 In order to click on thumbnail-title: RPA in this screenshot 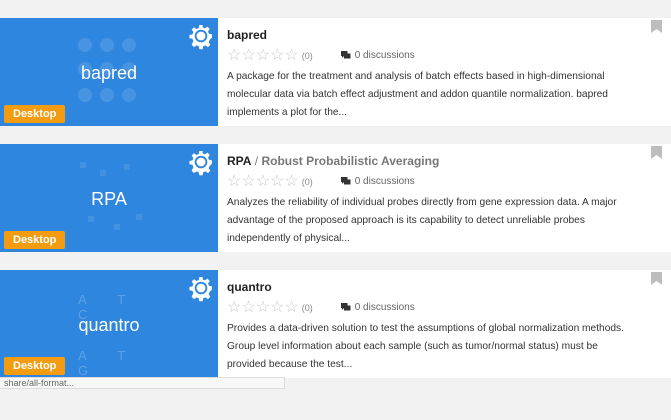, I will do `click(109, 199)`.